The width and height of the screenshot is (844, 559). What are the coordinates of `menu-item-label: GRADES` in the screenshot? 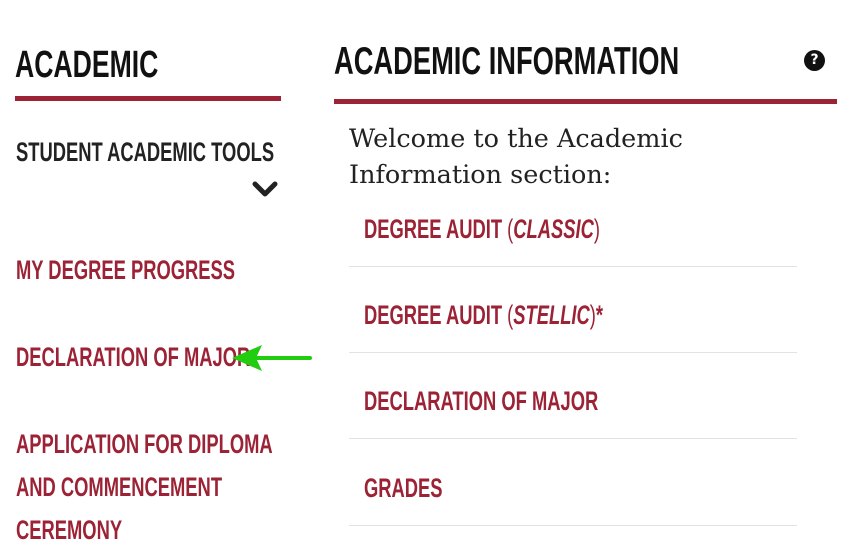 It's located at (403, 488).